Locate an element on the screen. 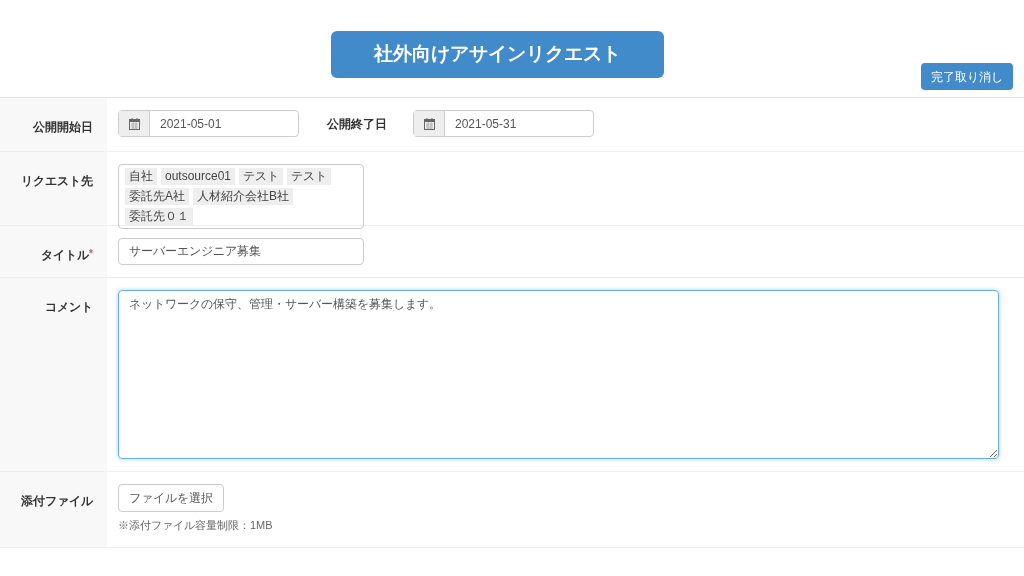 Image resolution: width=1024 pixels, height=576 pixels. page-title: 社外向けアサインリクエスト is located at coordinates (497, 54).